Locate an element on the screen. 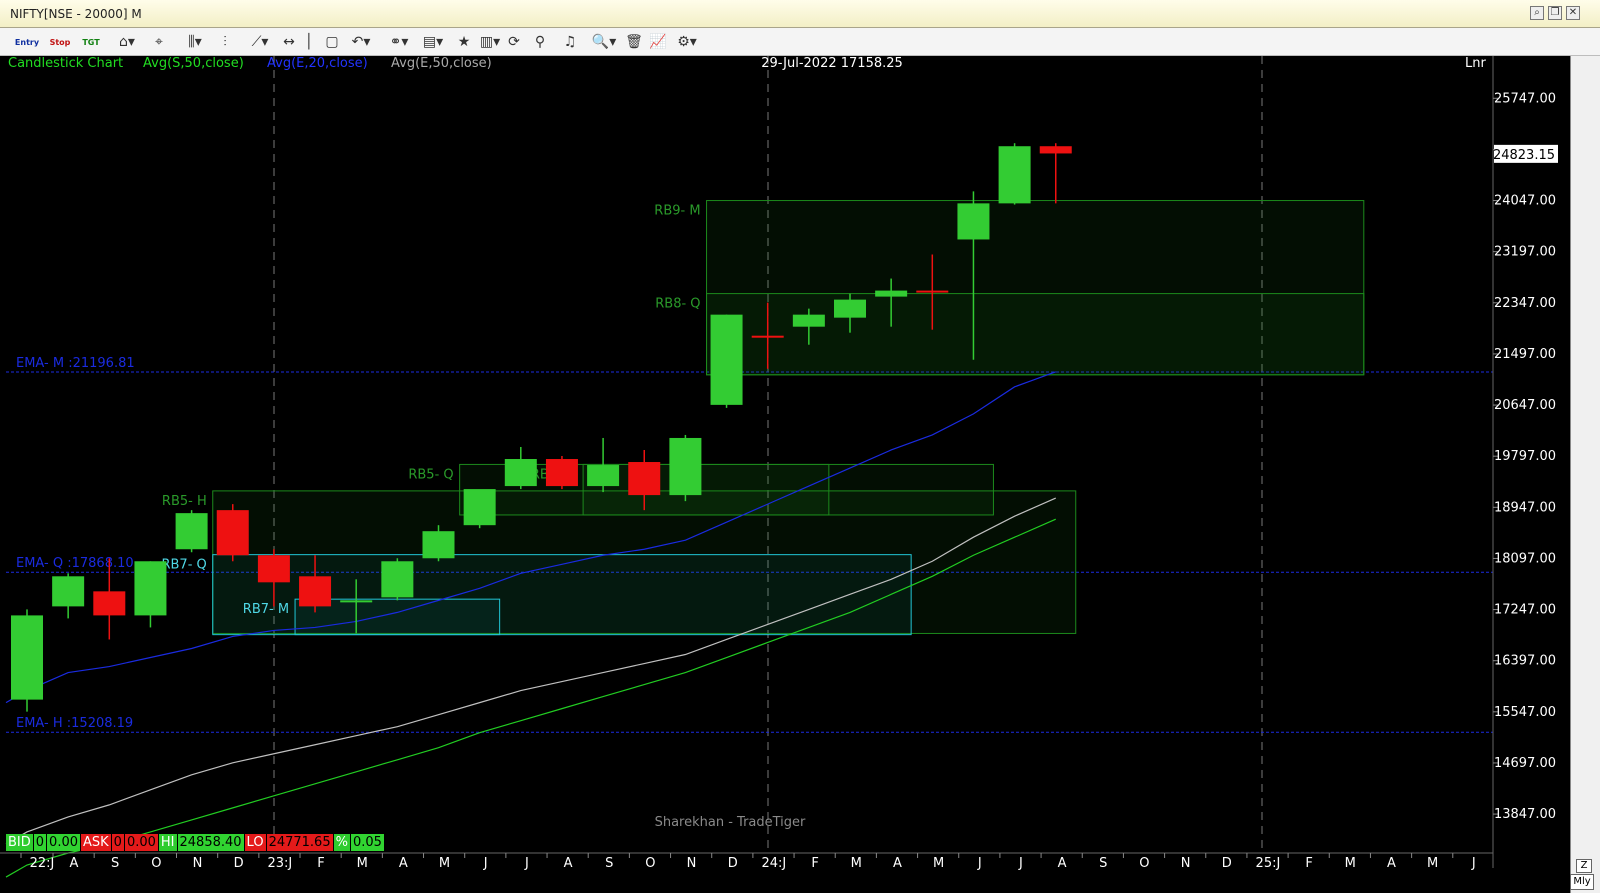 The image size is (1600, 893). price-axis-label: 18097.00 is located at coordinates (1525, 558).